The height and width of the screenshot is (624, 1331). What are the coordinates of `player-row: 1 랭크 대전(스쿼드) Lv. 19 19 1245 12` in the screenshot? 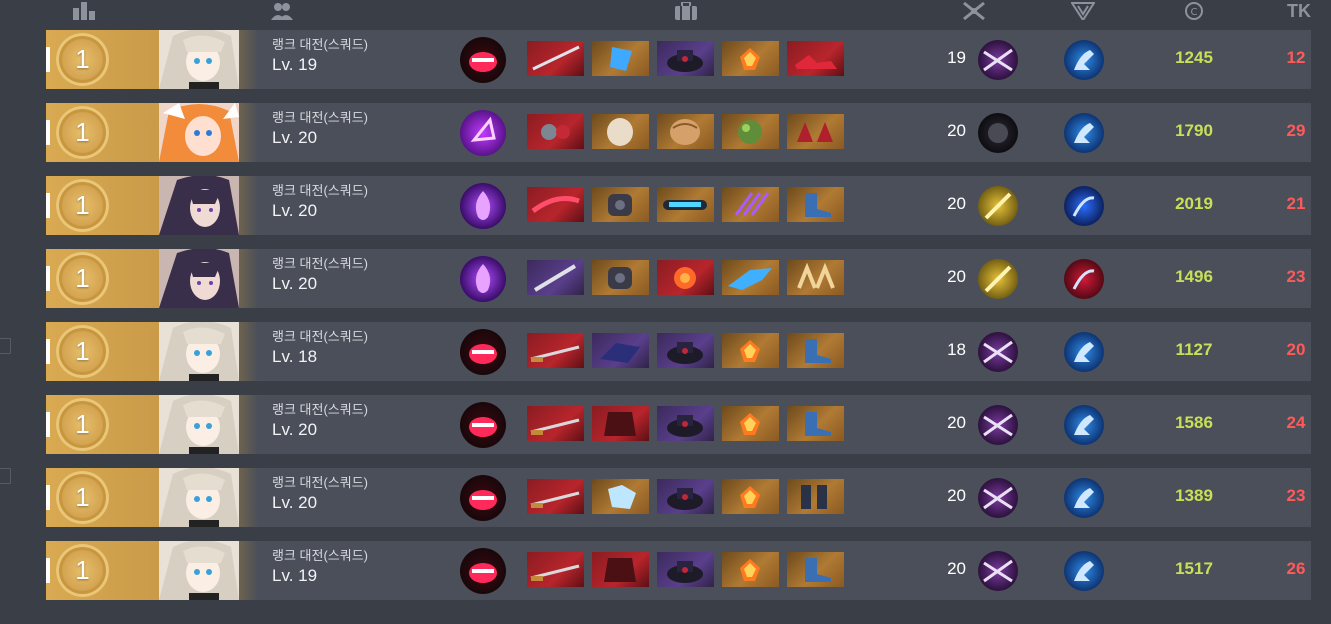 It's located at (678, 59).